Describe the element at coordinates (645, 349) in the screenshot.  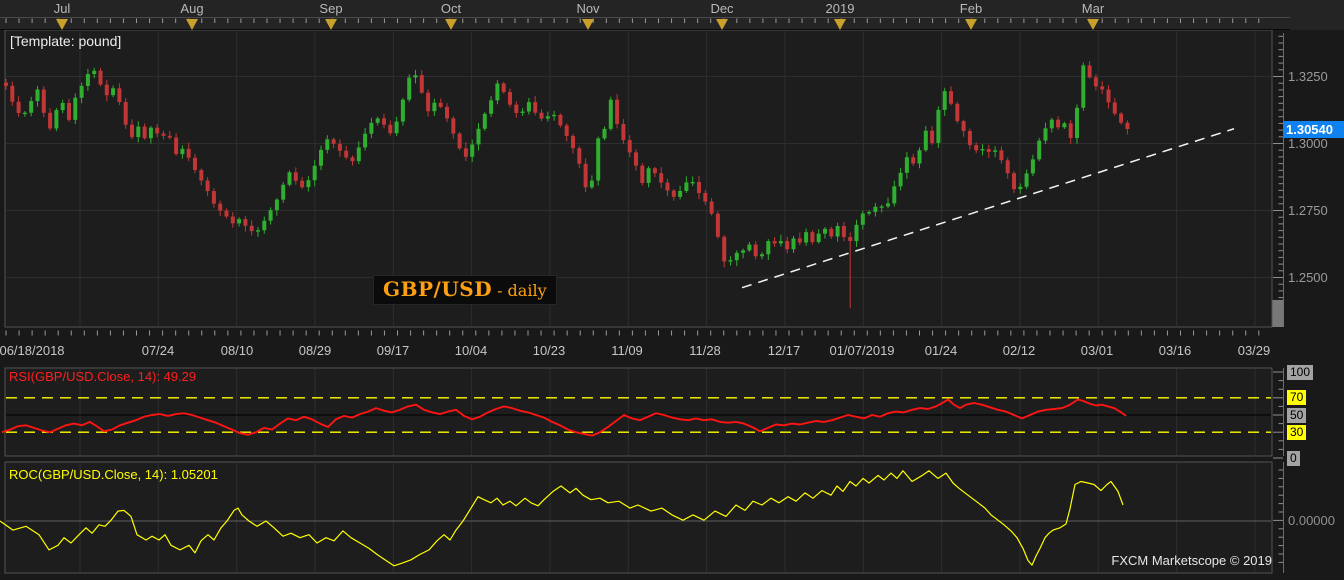
I see `bottom-date-axis` at that location.